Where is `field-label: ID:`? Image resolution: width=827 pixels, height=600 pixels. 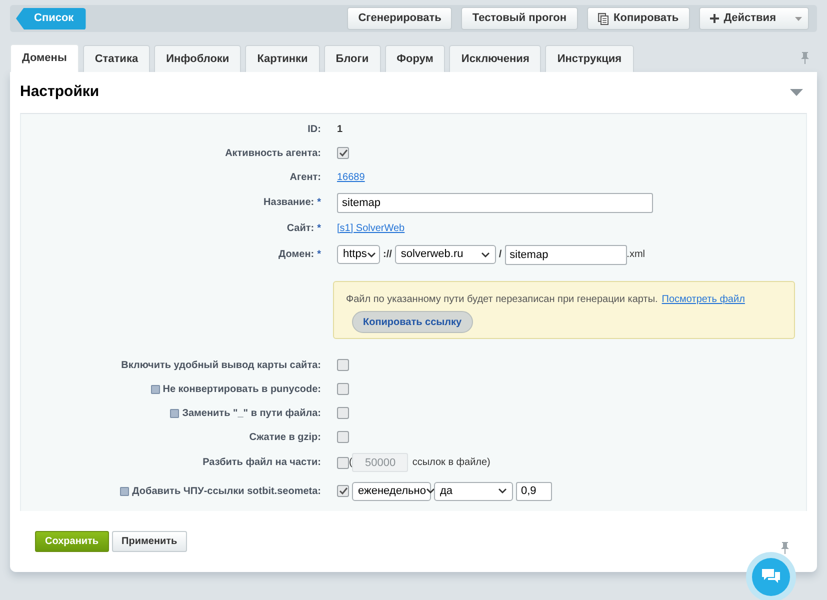
field-label: ID: is located at coordinates (314, 129).